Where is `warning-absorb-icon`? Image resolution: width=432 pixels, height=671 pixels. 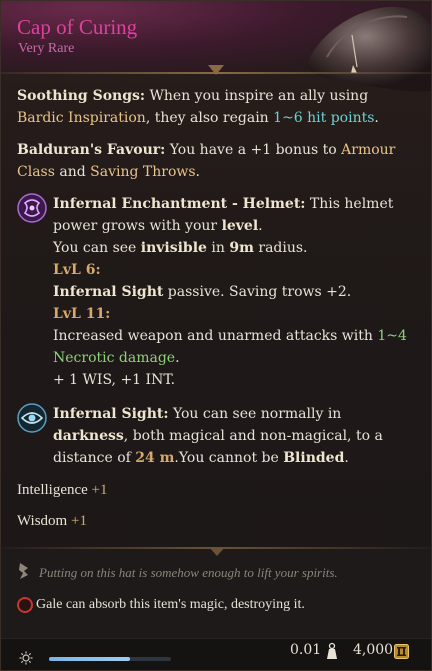 warning-absorb-icon is located at coordinates (25, 605).